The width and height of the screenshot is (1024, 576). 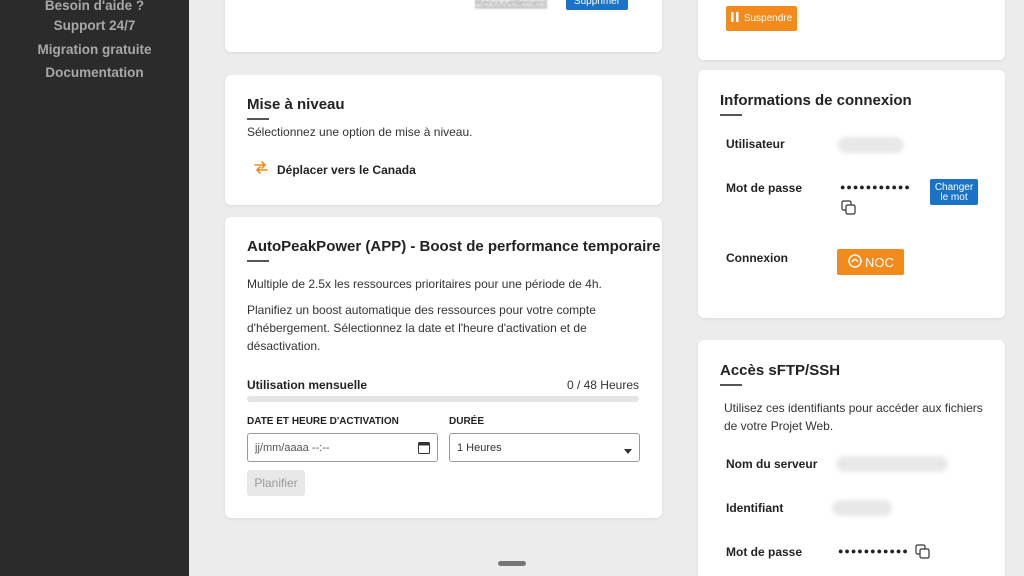 What do you see at coordinates (764, 552) in the screenshot?
I see `sftp-password-label: Mot de passe` at bounding box center [764, 552].